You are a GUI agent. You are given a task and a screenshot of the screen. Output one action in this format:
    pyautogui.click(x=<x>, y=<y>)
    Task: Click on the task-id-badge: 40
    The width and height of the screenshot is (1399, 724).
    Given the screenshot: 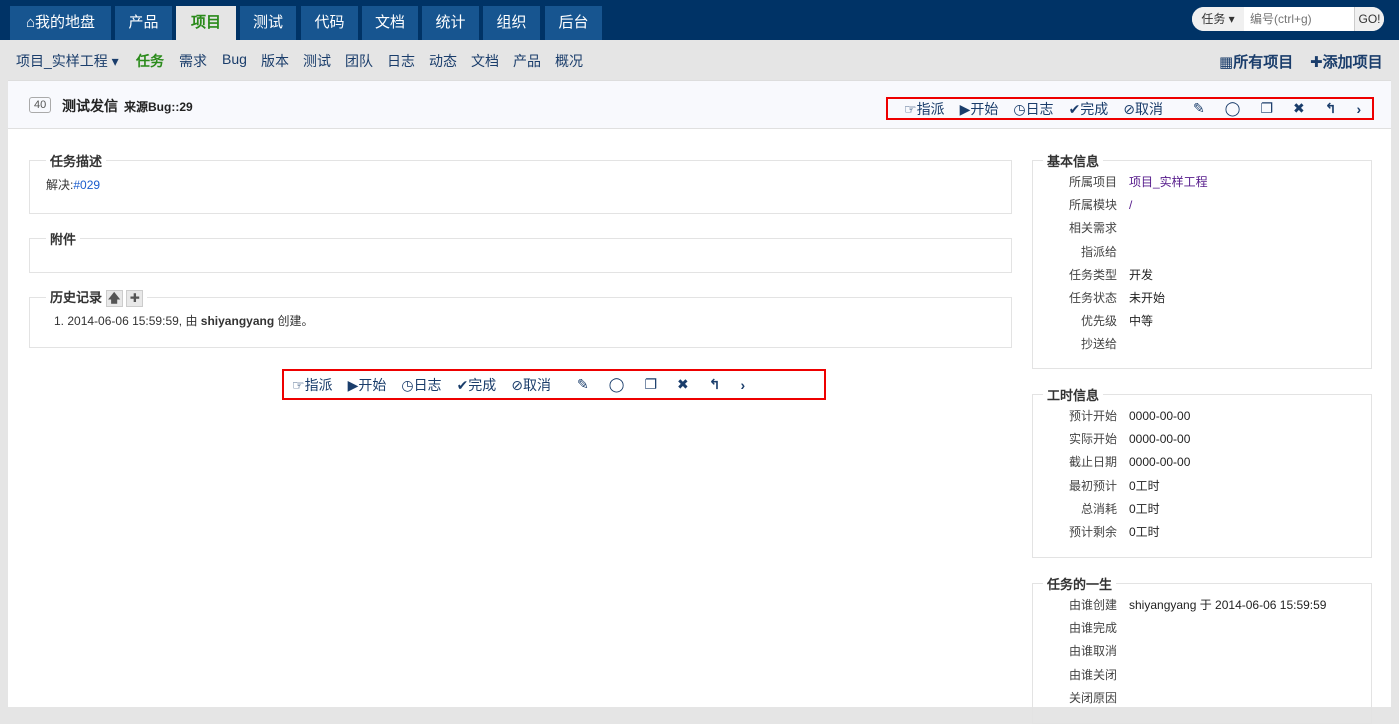 What is the action you would take?
    pyautogui.click(x=40, y=105)
    